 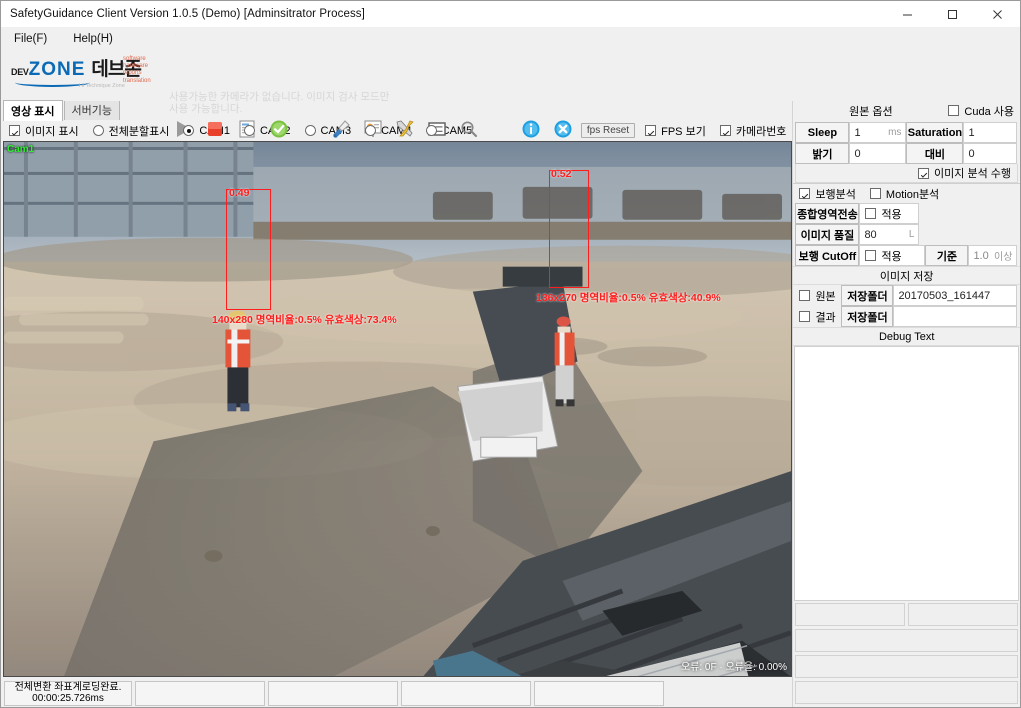 I want to click on save-result-folder-button: 저장폴더, so click(x=867, y=316).